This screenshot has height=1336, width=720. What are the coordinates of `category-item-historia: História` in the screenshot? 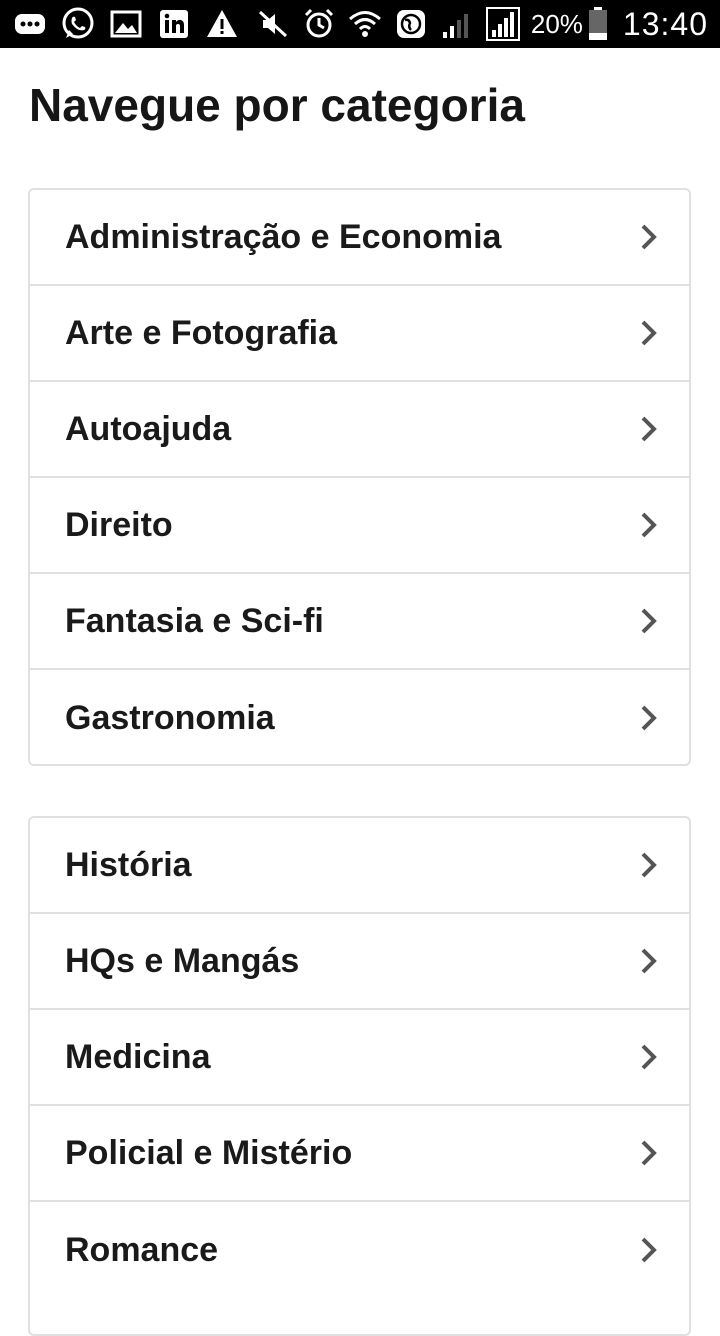 It's located at (359, 866).